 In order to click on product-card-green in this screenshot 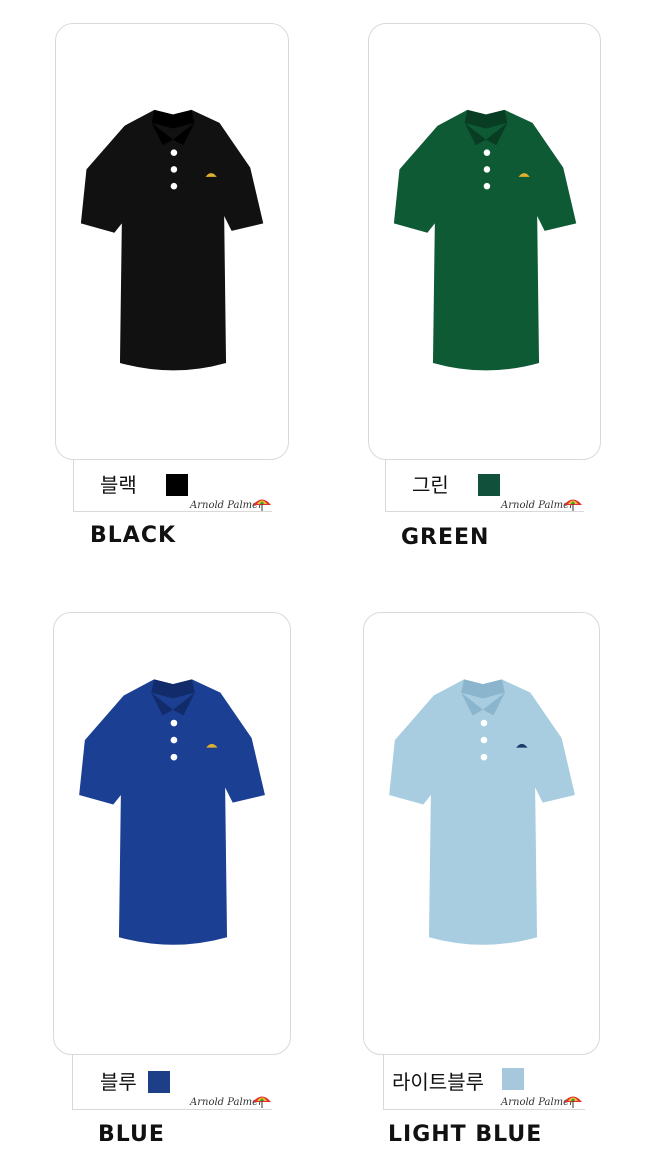, I will do `click(484, 241)`.